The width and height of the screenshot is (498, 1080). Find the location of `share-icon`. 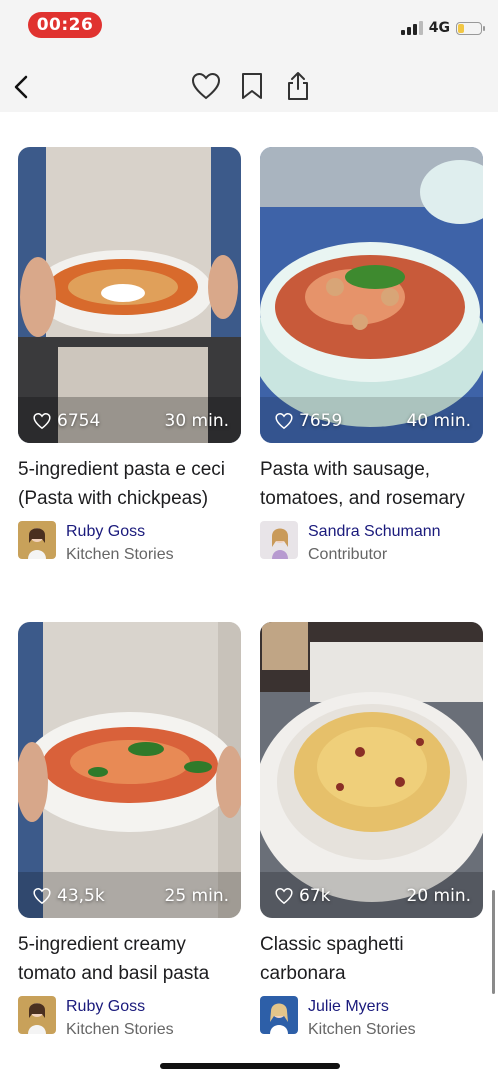

share-icon is located at coordinates (298, 86).